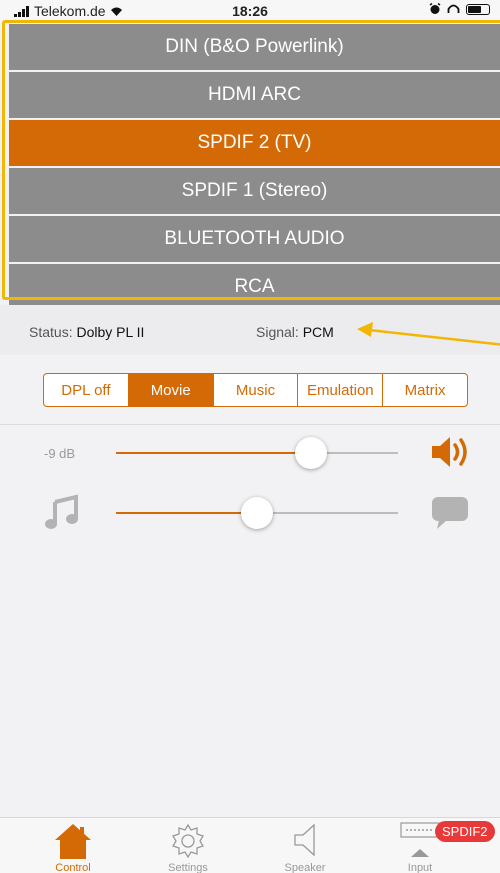 The image size is (500, 873). Describe the element at coordinates (213, 453) in the screenshot. I see `volume-slider-fill` at that location.